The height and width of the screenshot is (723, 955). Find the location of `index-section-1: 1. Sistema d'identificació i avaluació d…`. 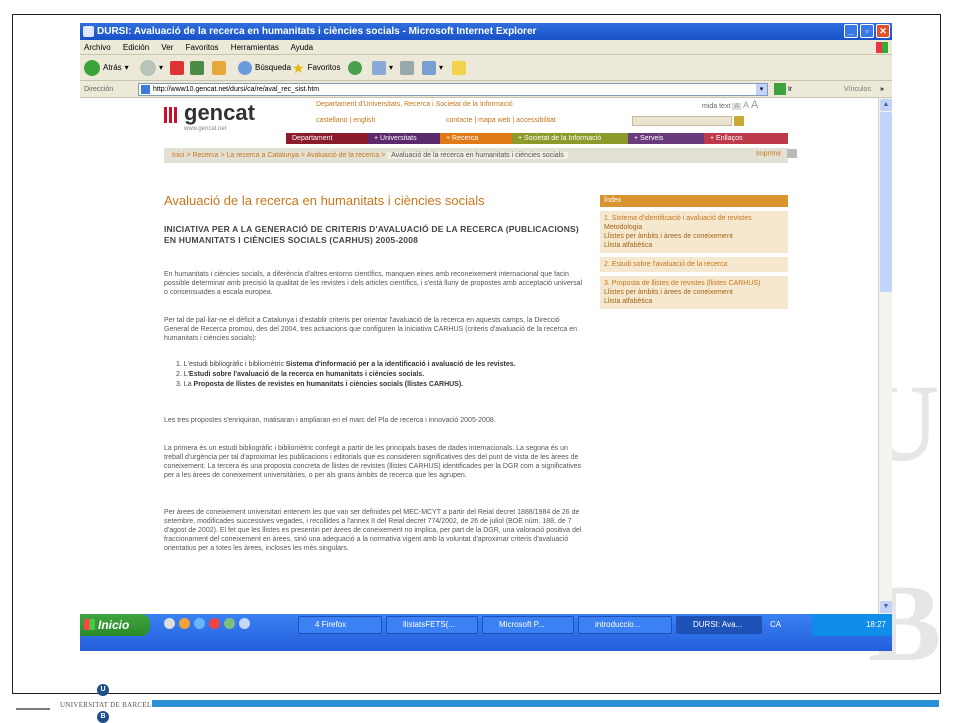

index-section-1: 1. Sistema d'identificació i avaluació d… is located at coordinates (694, 232).